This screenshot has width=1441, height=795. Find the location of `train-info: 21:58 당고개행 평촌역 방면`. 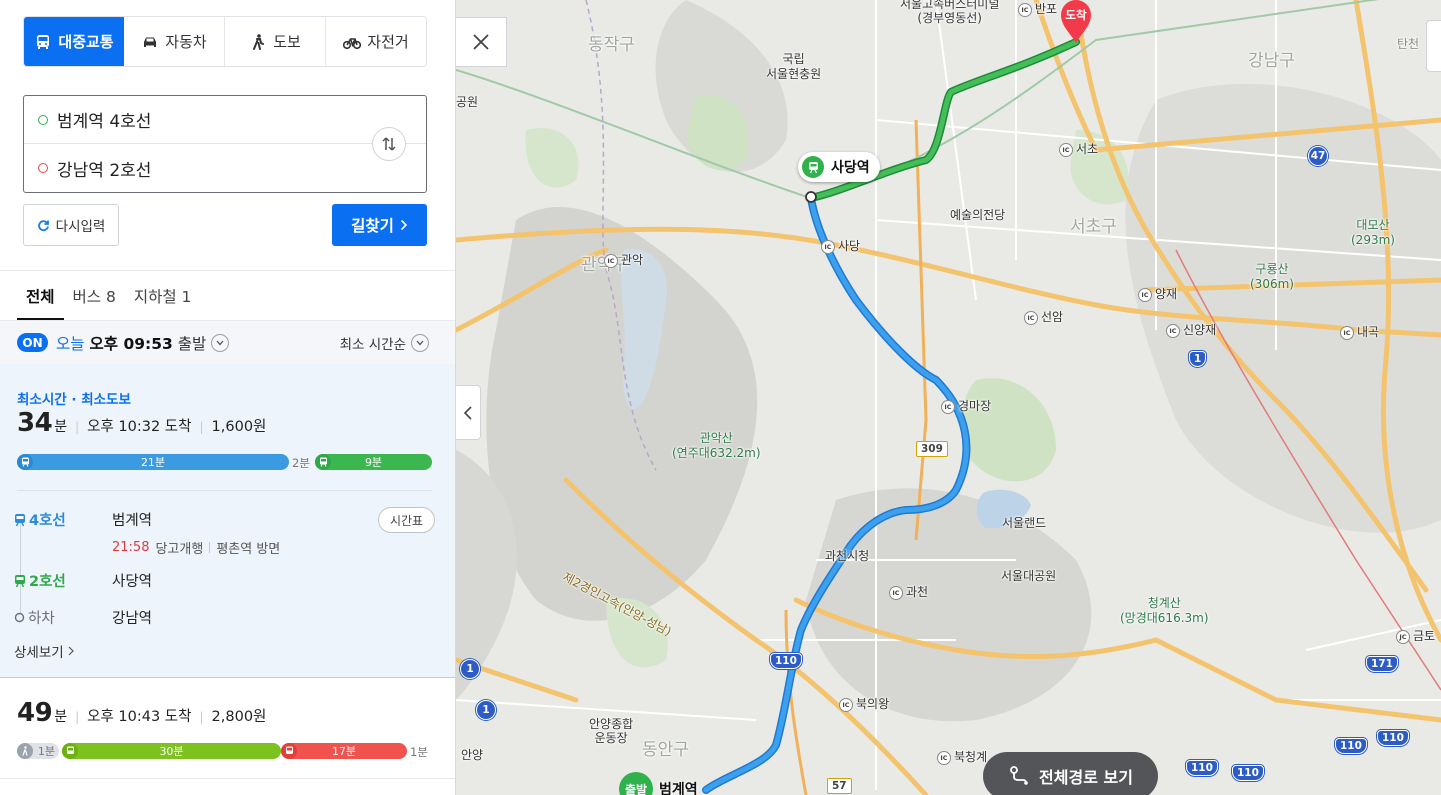

train-info: 21:58 당고개행 평촌역 방면 is located at coordinates (196, 547).